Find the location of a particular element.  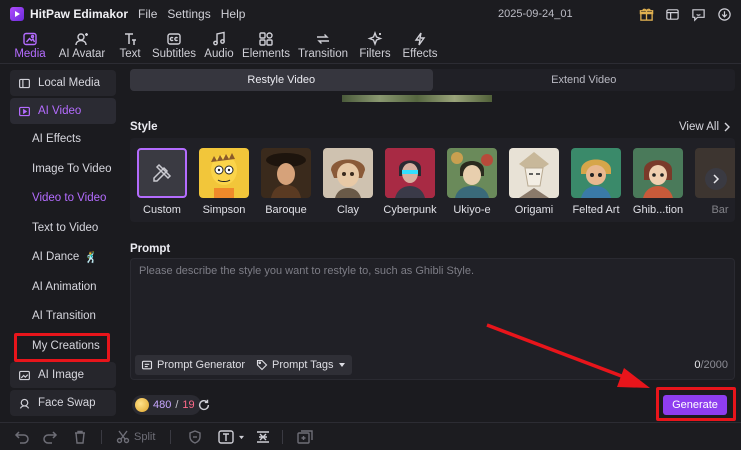

style-card-cyberpunk: Cyberpunk is located at coordinates (410, 182).